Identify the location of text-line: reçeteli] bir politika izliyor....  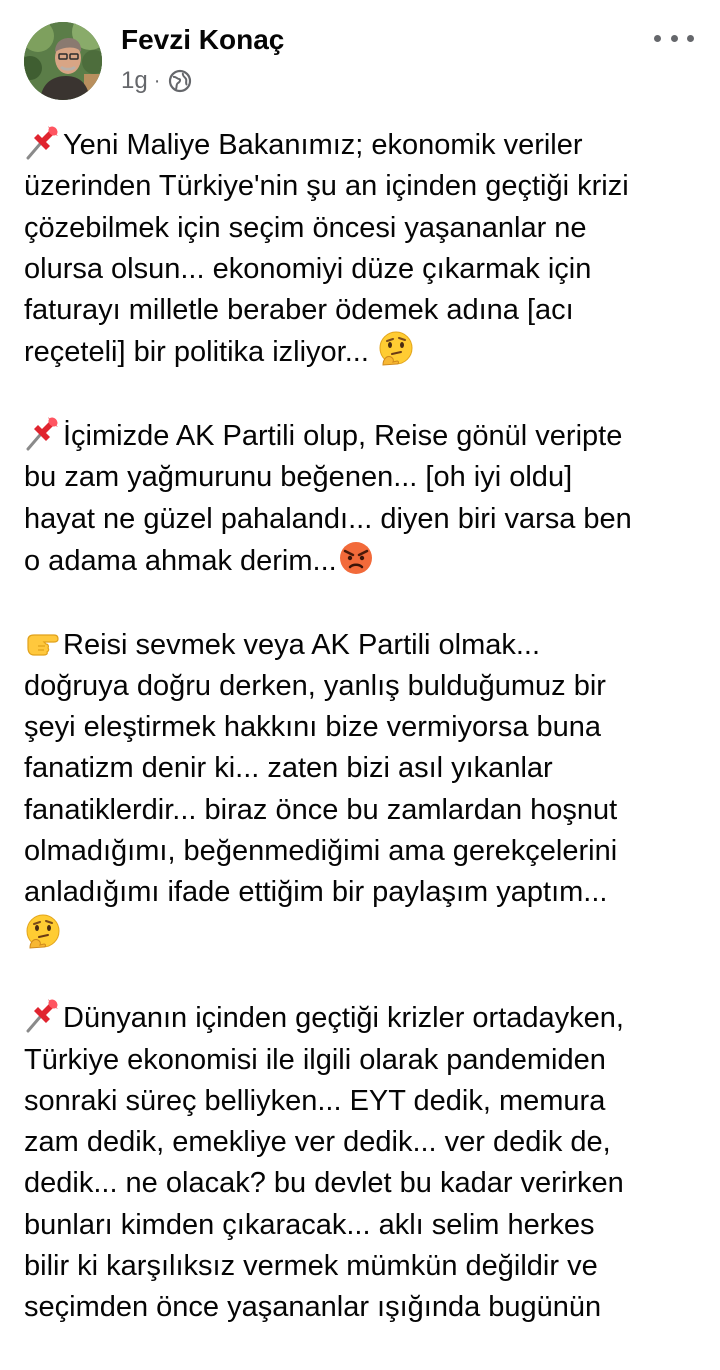
(364, 352).